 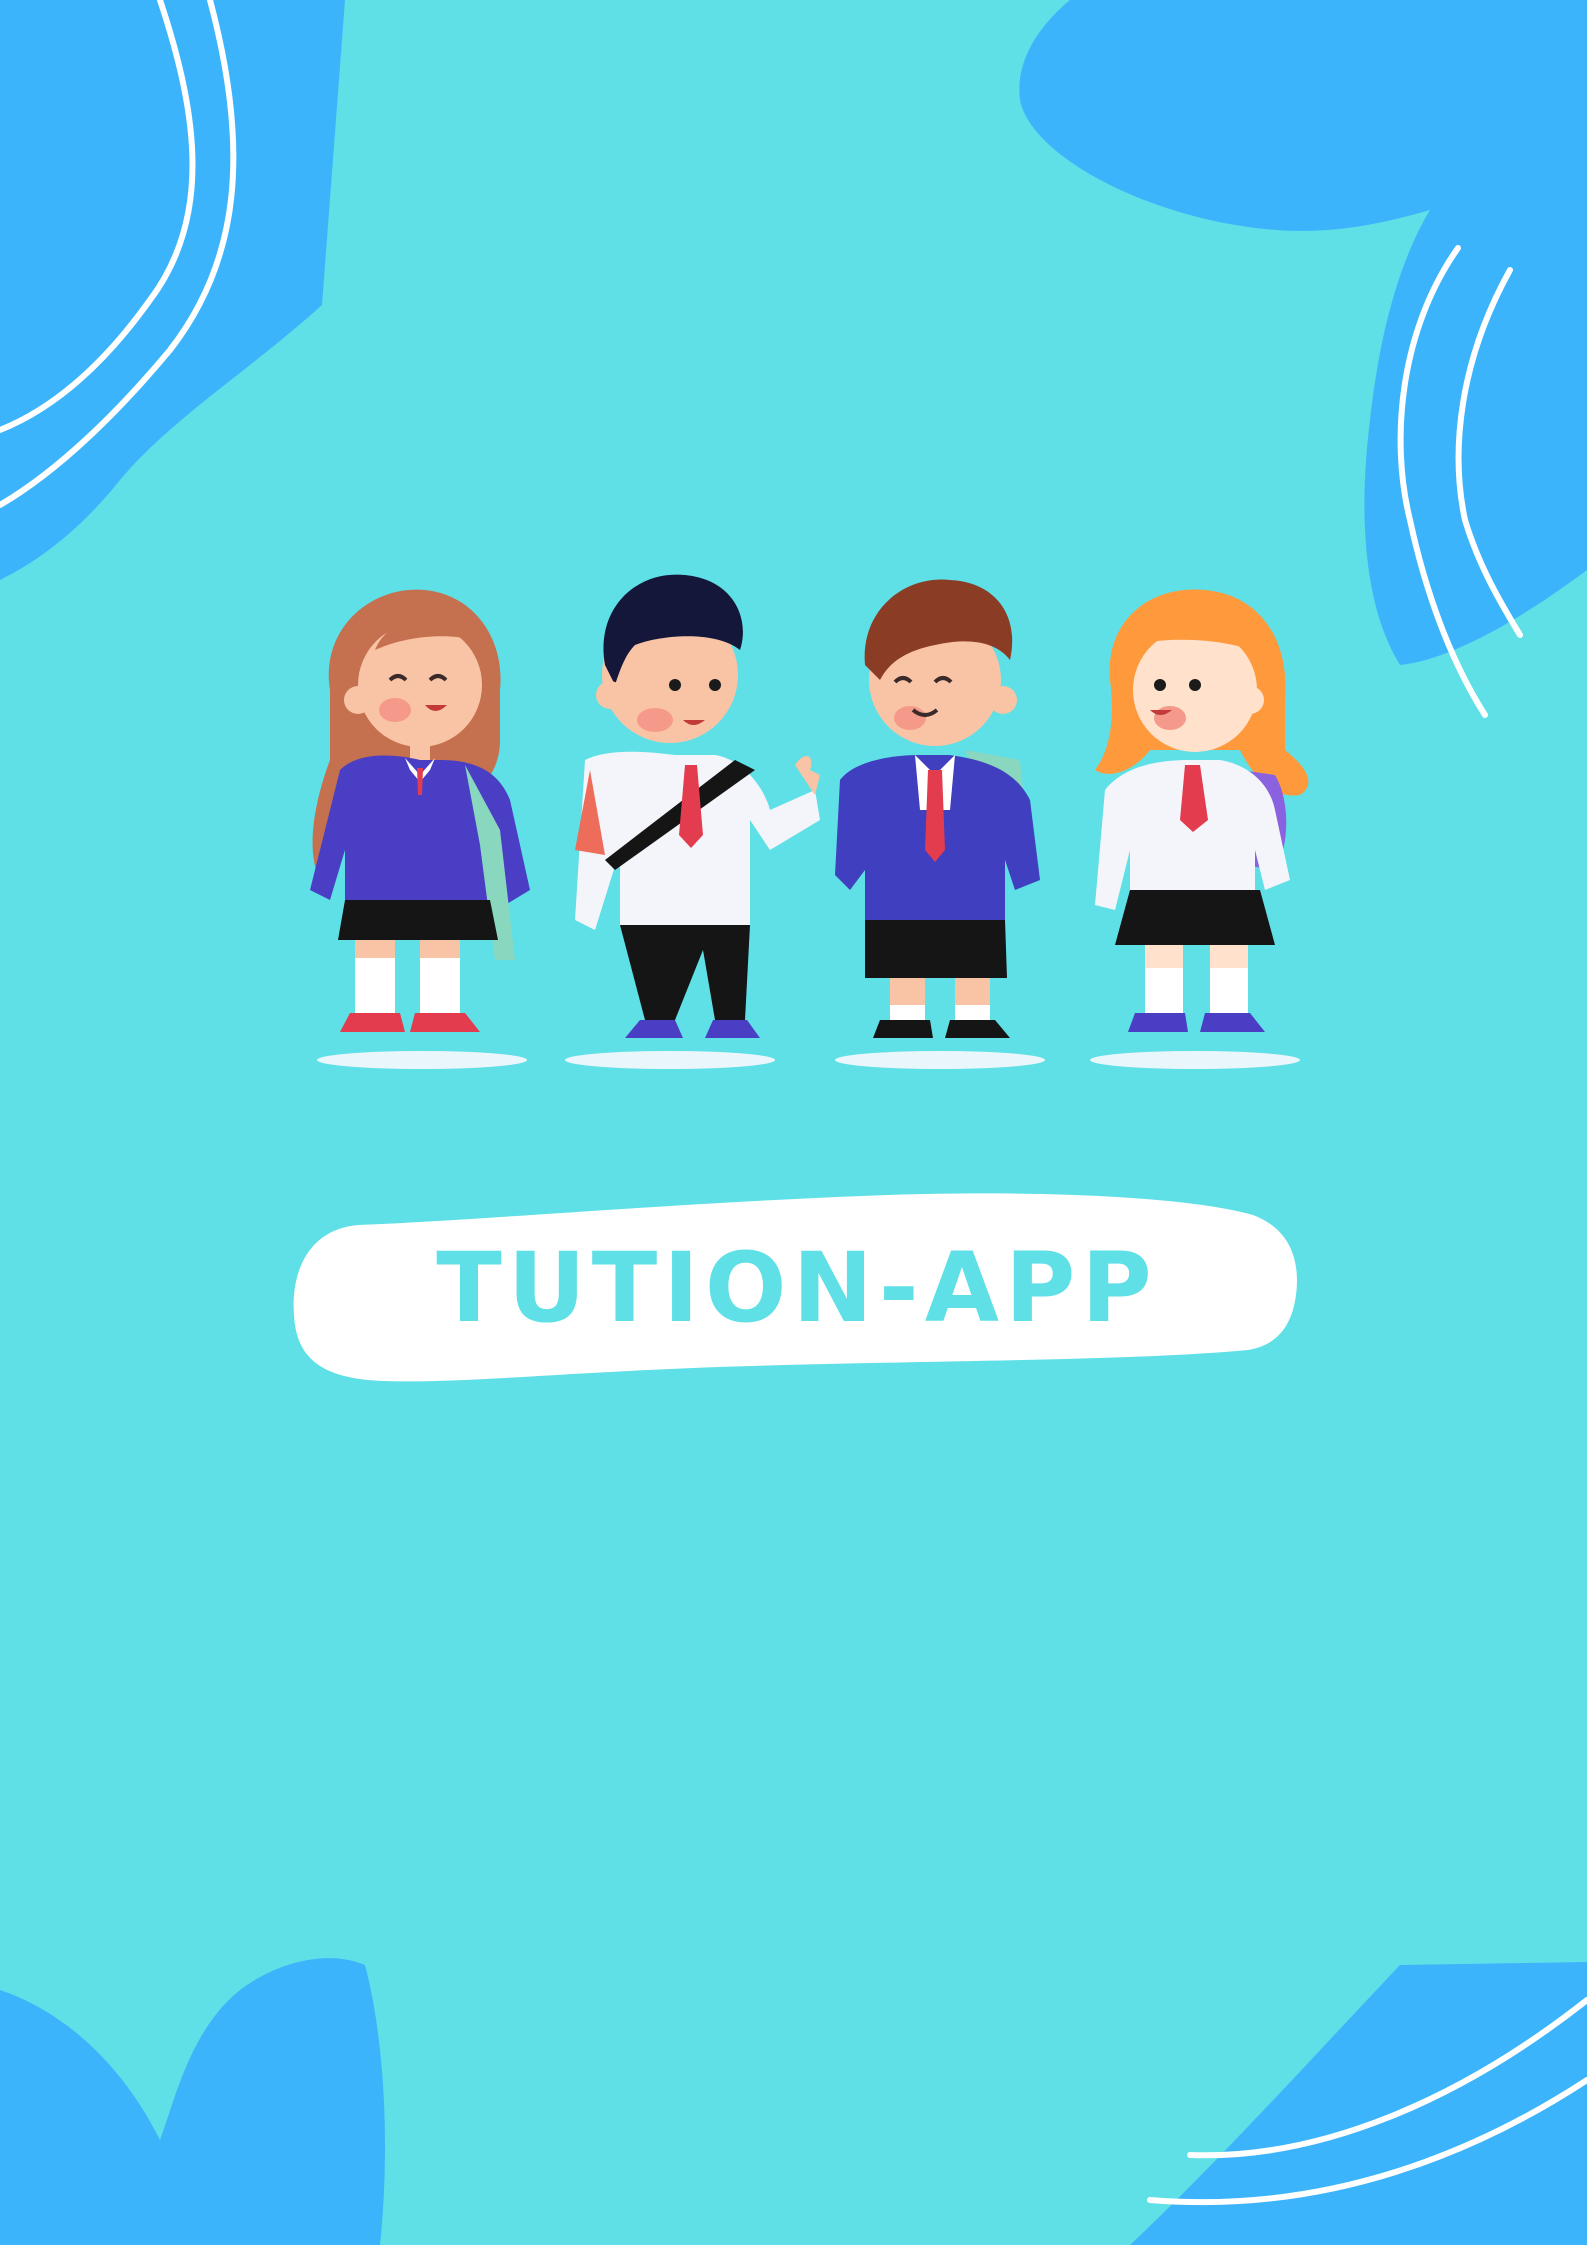 What do you see at coordinates (1199, 829) in the screenshot?
I see `girl-orange-hair` at bounding box center [1199, 829].